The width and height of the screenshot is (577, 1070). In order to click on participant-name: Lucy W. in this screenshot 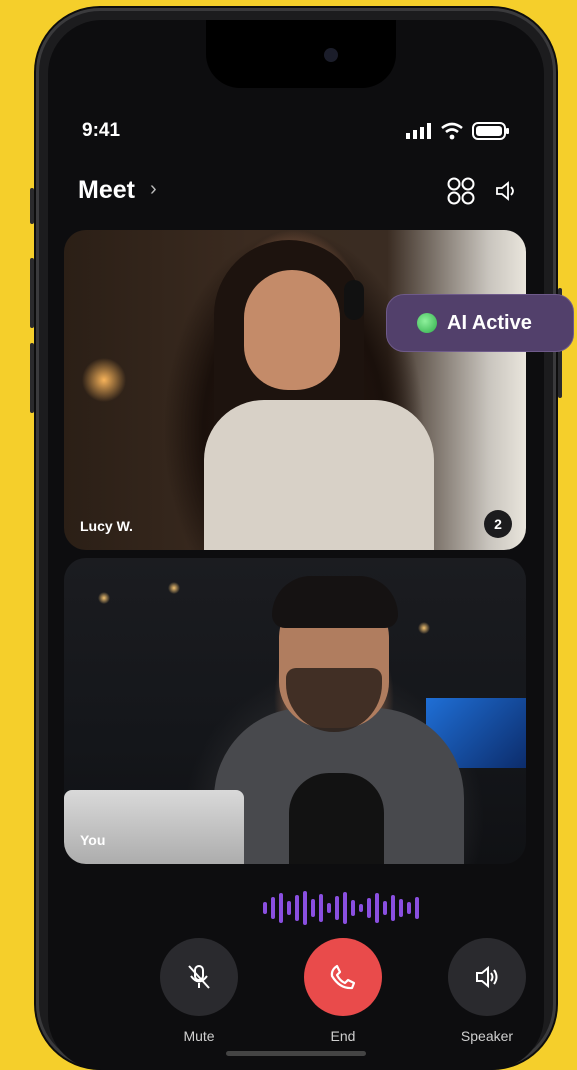, I will do `click(106, 526)`.